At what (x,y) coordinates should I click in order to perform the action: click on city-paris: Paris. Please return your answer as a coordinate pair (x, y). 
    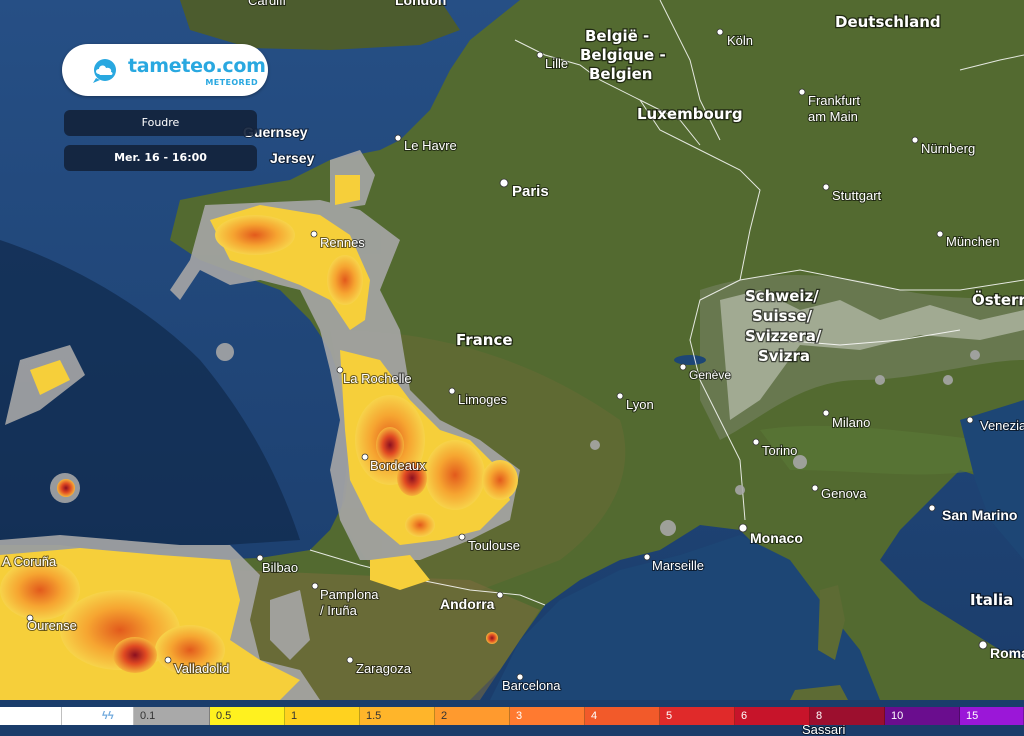
    Looking at the image, I should click on (530, 191).